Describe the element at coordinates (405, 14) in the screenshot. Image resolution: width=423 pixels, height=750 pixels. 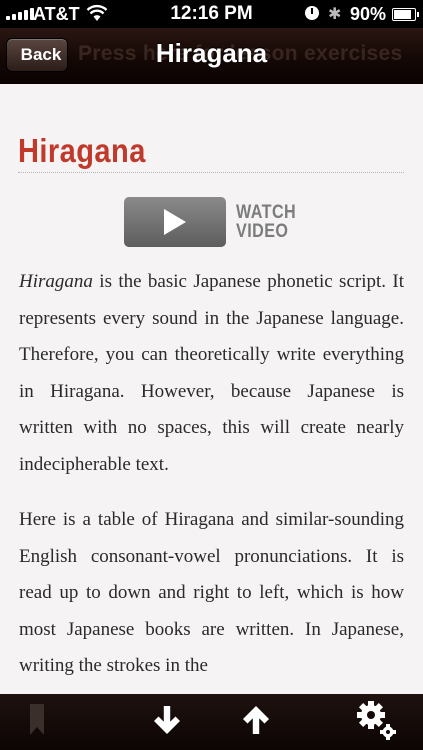
I see `battery-icon` at that location.